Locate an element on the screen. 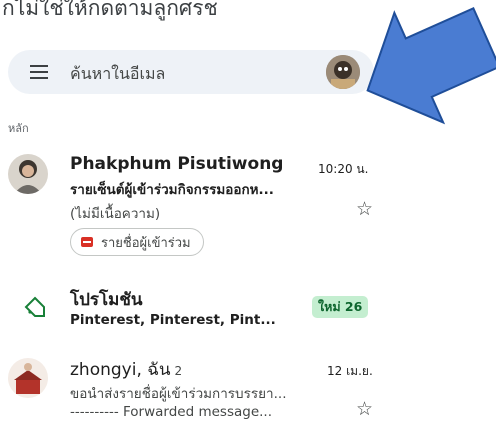  thread-count: 2 is located at coordinates (178, 371).